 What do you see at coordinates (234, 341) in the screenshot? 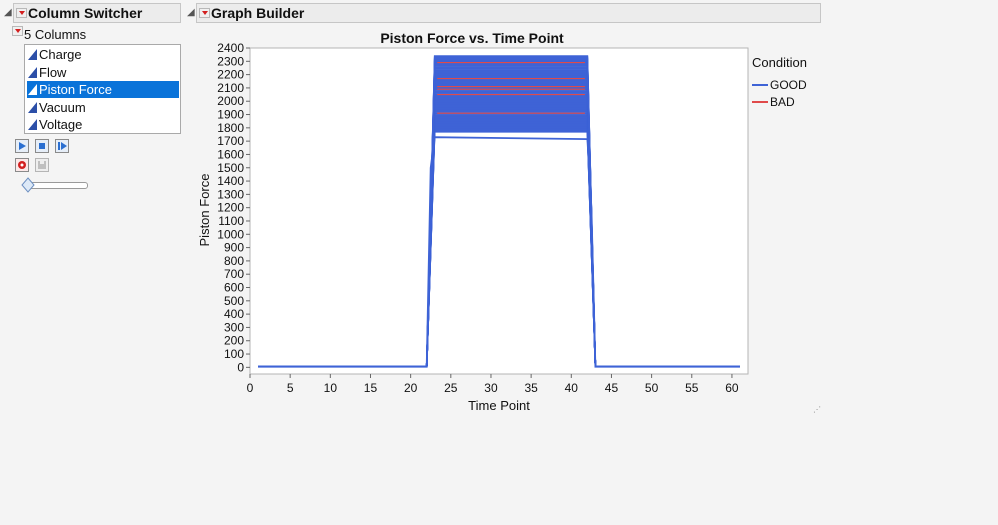
I see `y-tick-label: 200` at bounding box center [234, 341].